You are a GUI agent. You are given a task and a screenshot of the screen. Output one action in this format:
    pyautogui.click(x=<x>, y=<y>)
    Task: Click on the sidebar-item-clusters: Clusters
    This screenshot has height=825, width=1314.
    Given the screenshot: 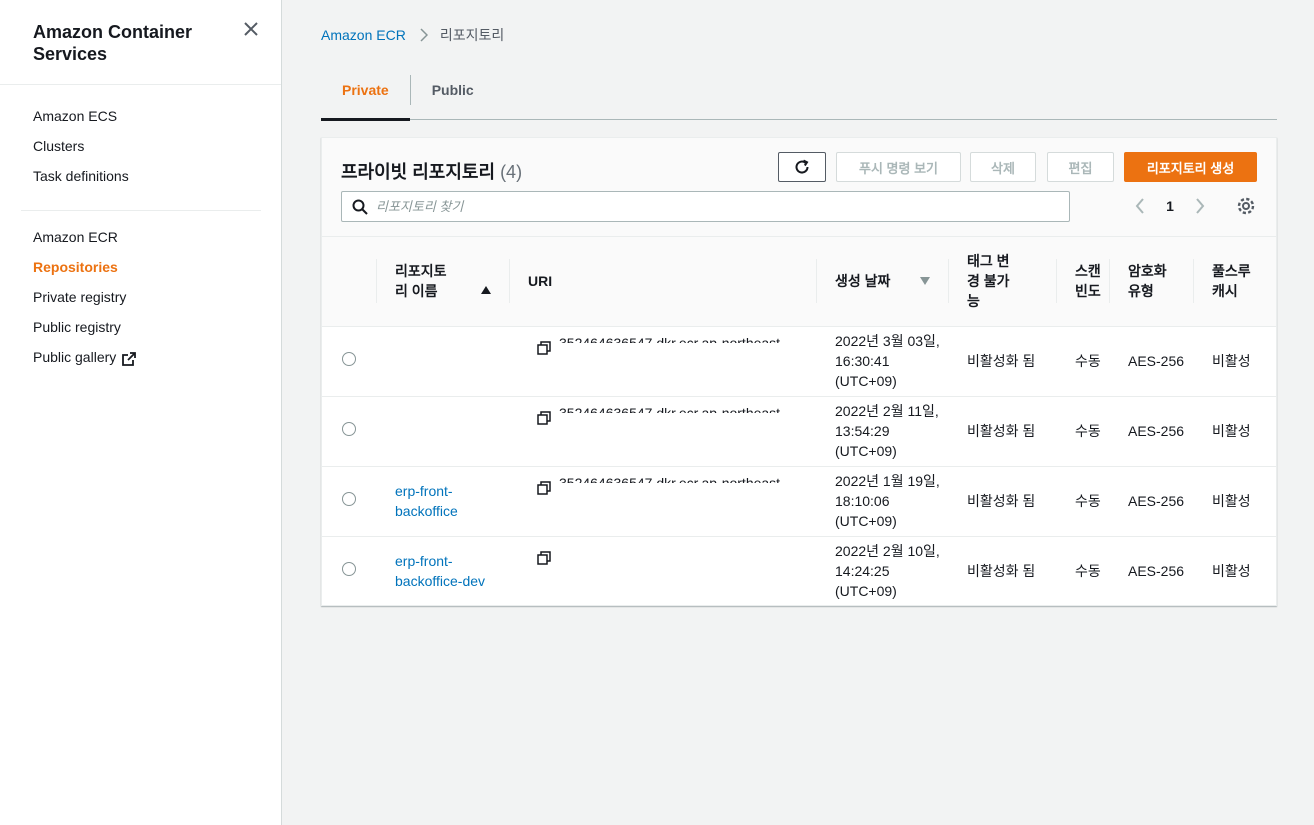 What is the action you would take?
    pyautogui.click(x=157, y=150)
    